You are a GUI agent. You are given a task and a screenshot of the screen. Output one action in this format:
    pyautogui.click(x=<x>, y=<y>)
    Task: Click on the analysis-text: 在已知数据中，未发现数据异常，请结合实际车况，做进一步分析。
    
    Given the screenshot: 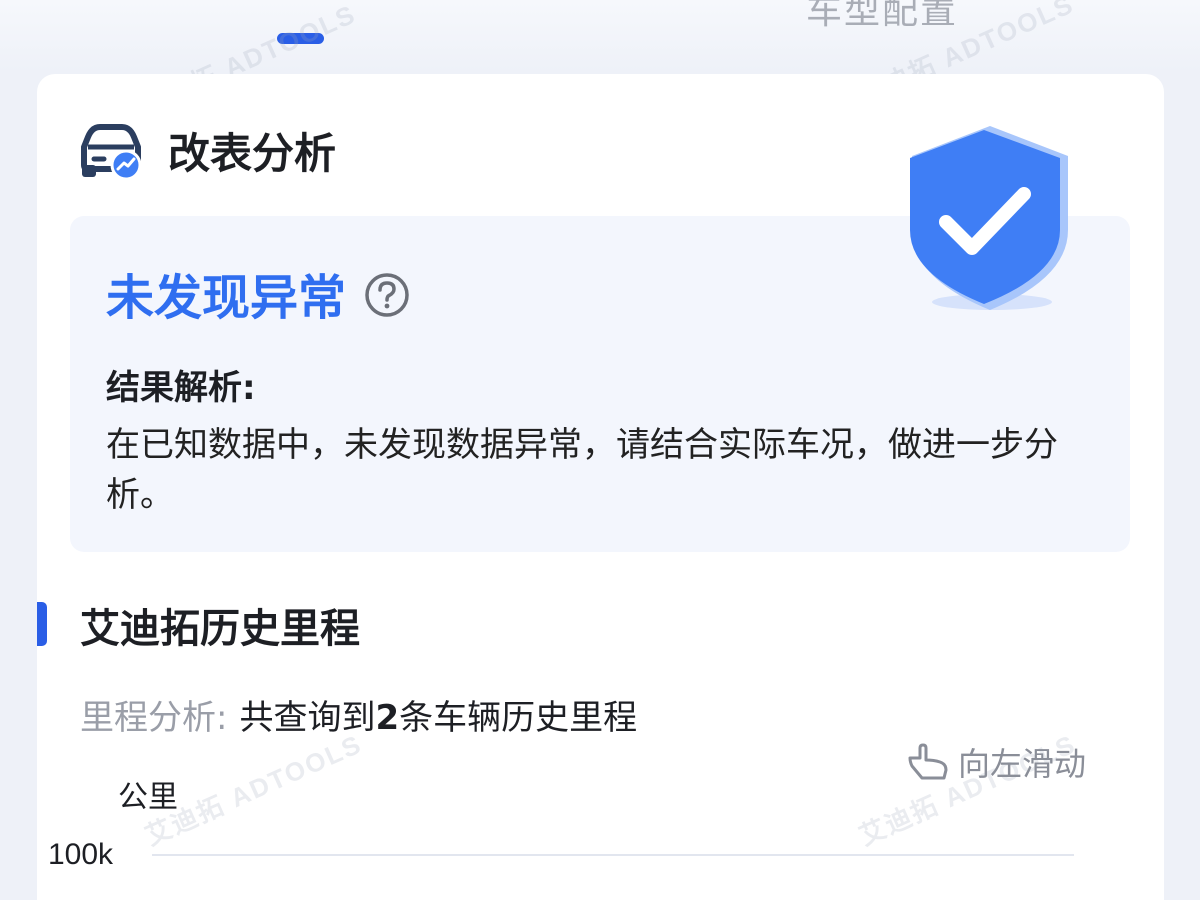 What is the action you would take?
    pyautogui.click(x=582, y=470)
    